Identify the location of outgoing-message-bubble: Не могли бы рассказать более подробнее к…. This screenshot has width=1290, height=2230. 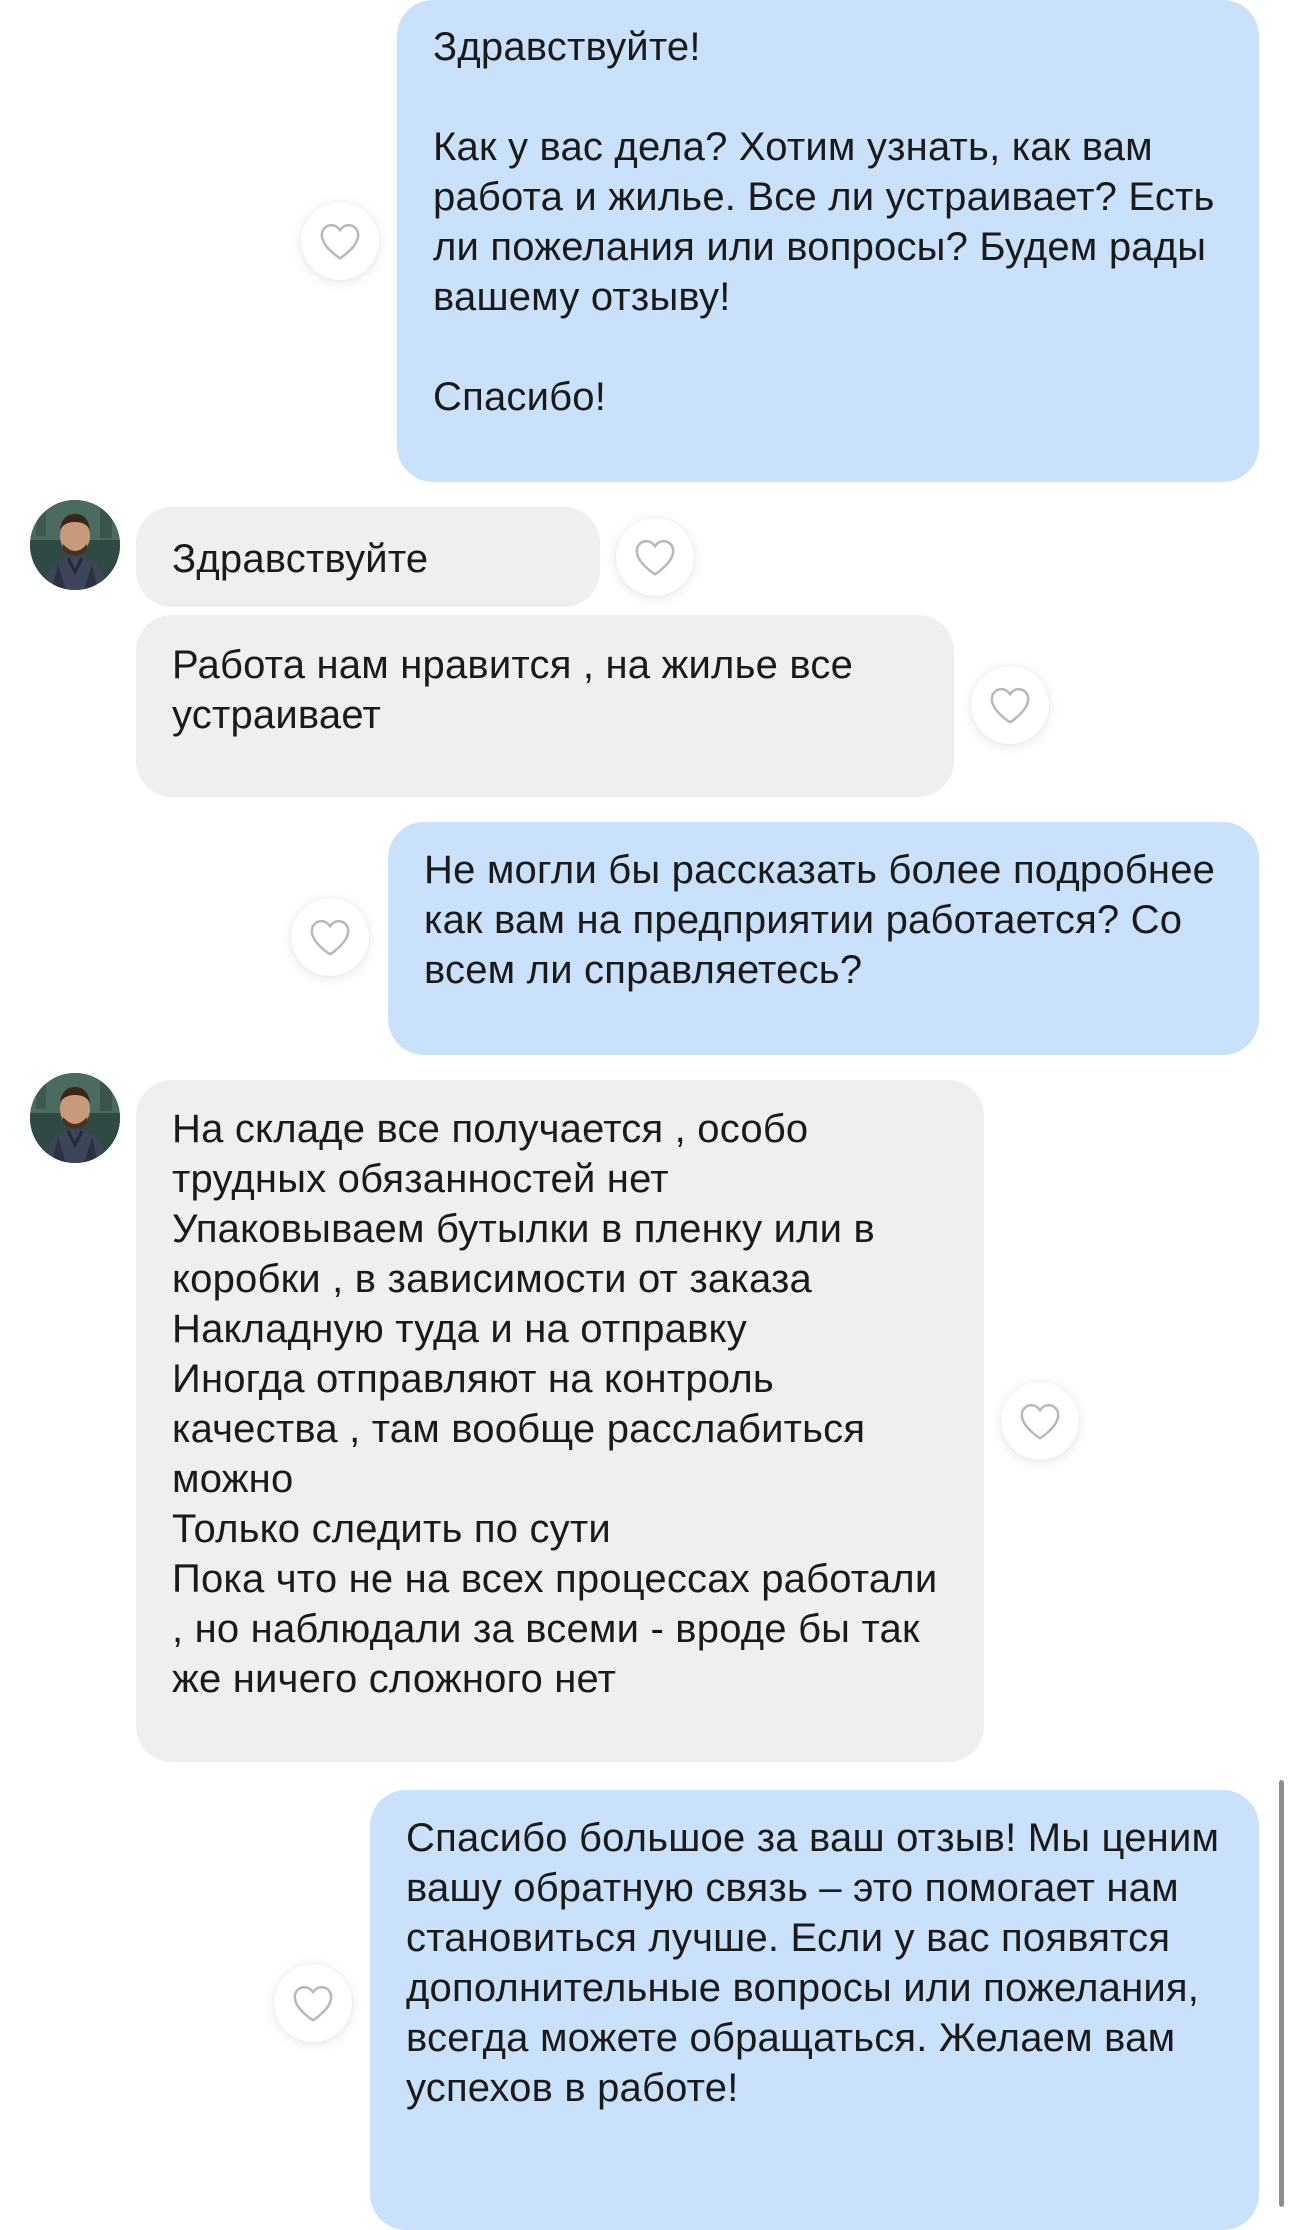
(823, 938).